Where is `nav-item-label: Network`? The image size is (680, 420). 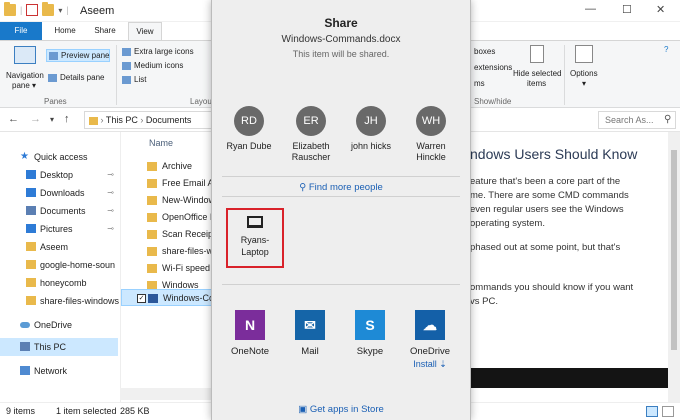
nav-item-label: Network is located at coordinates (51, 371).